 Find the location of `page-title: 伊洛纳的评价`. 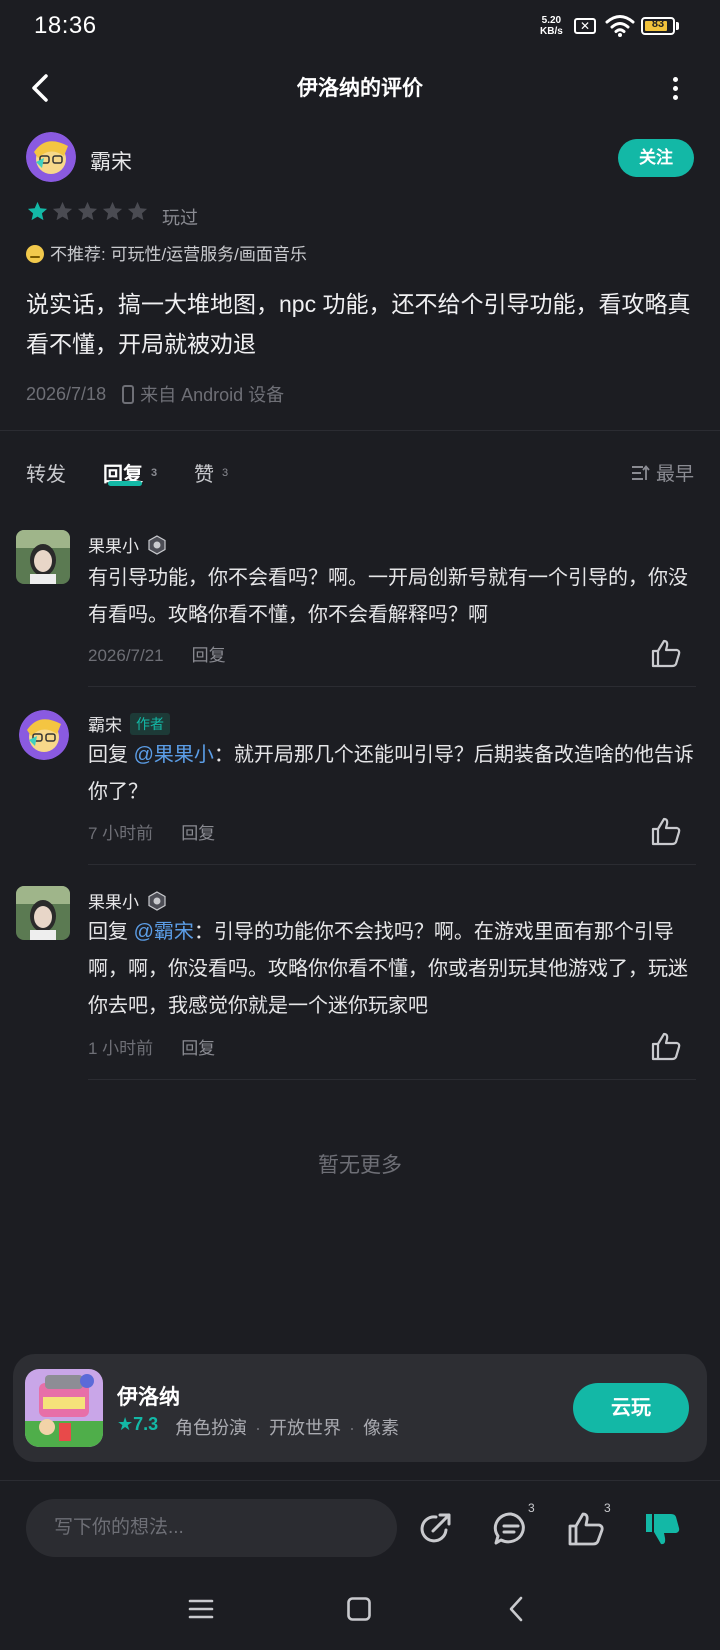

page-title: 伊洛纳的评价 is located at coordinates (360, 88).